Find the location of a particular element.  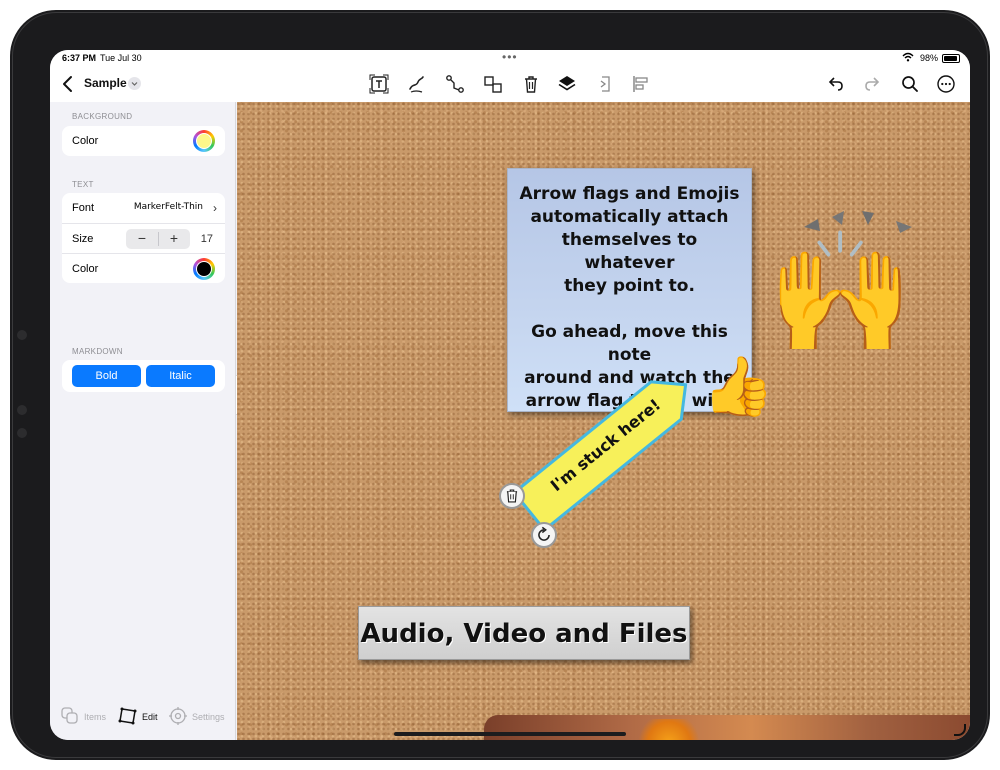

size-row: Size − + 17 is located at coordinates (143, 238).